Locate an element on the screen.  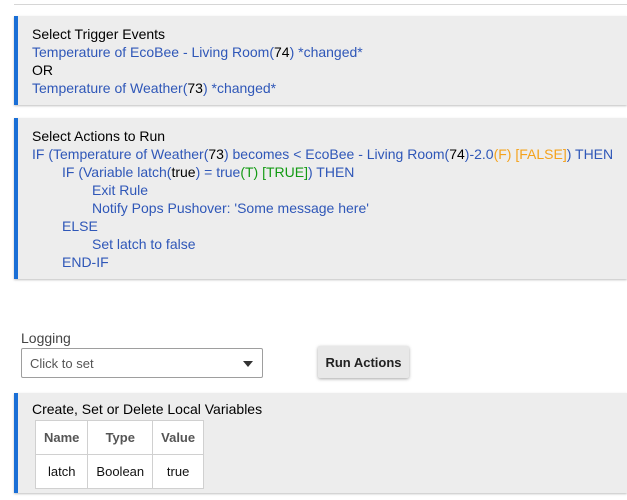
run-actions-button: Run Actions is located at coordinates (363, 362).